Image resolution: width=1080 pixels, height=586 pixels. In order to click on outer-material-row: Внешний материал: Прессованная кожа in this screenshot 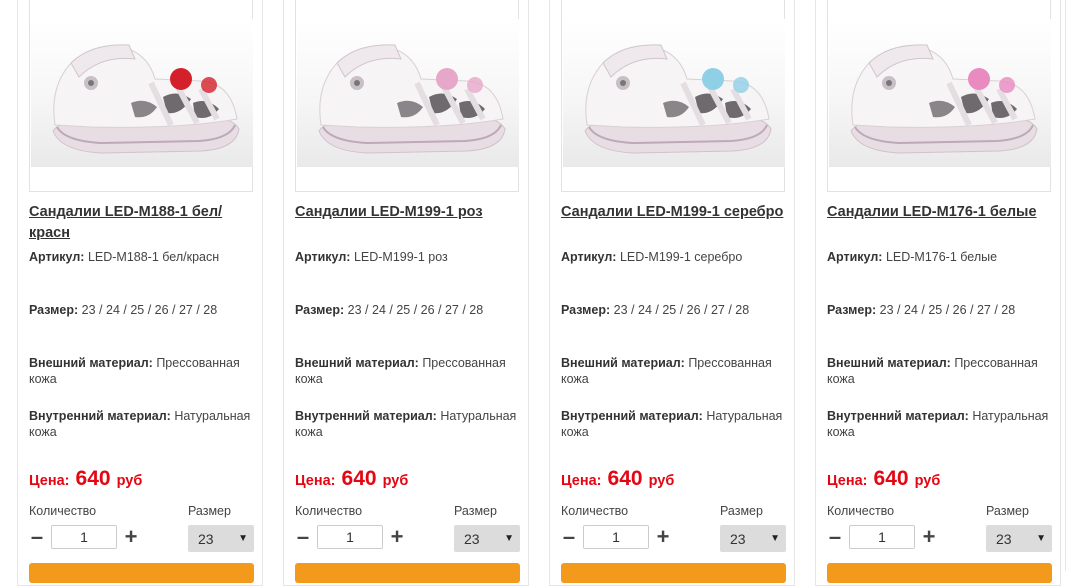, I will do `click(943, 371)`.